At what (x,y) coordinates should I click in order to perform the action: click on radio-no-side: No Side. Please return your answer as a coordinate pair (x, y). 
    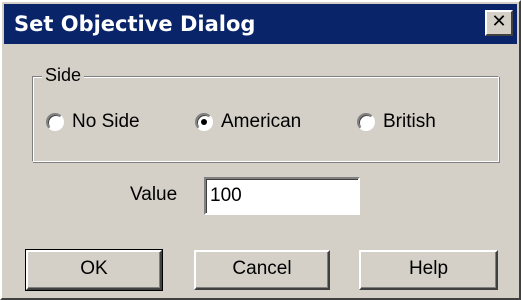
    Looking at the image, I should click on (93, 122).